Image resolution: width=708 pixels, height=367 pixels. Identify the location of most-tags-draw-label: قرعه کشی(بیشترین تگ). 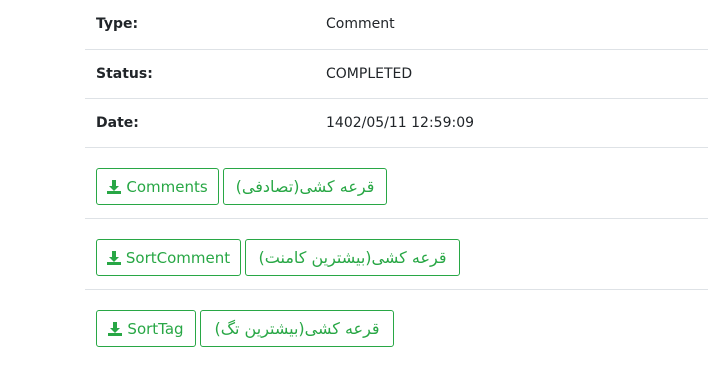
(297, 328).